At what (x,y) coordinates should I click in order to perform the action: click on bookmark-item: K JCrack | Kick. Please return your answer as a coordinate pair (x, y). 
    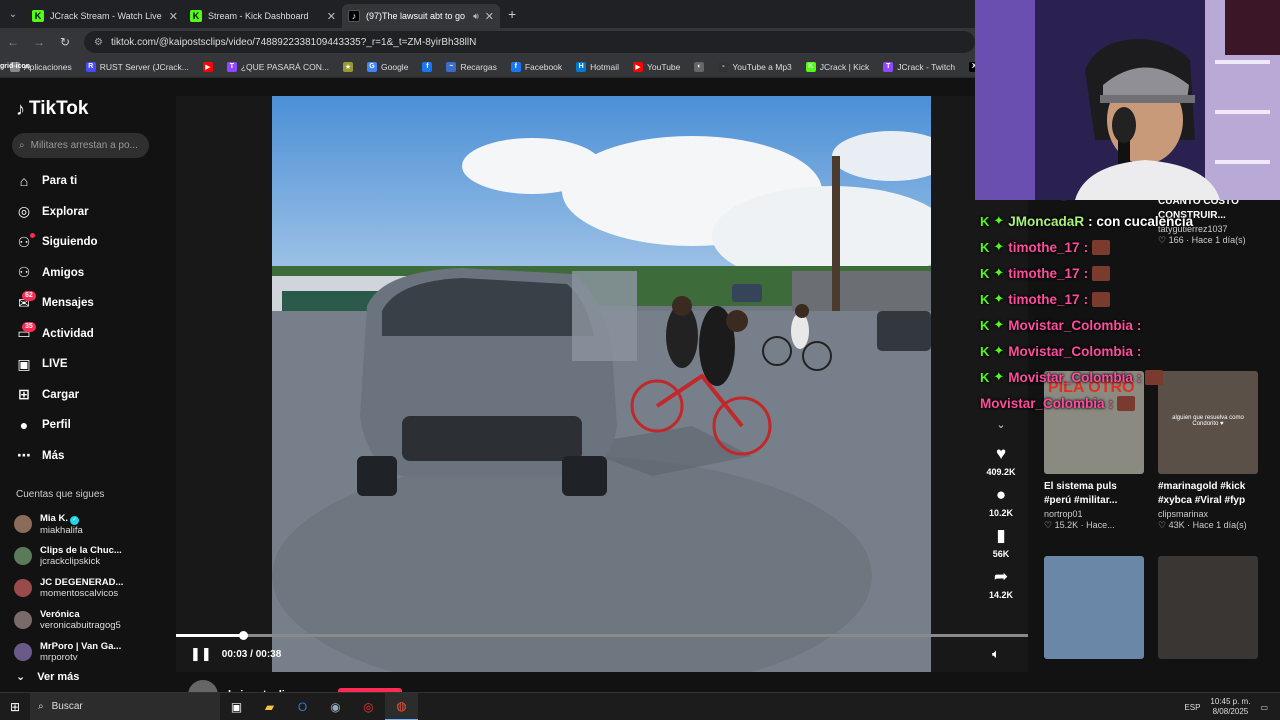
    Looking at the image, I should click on (837, 66).